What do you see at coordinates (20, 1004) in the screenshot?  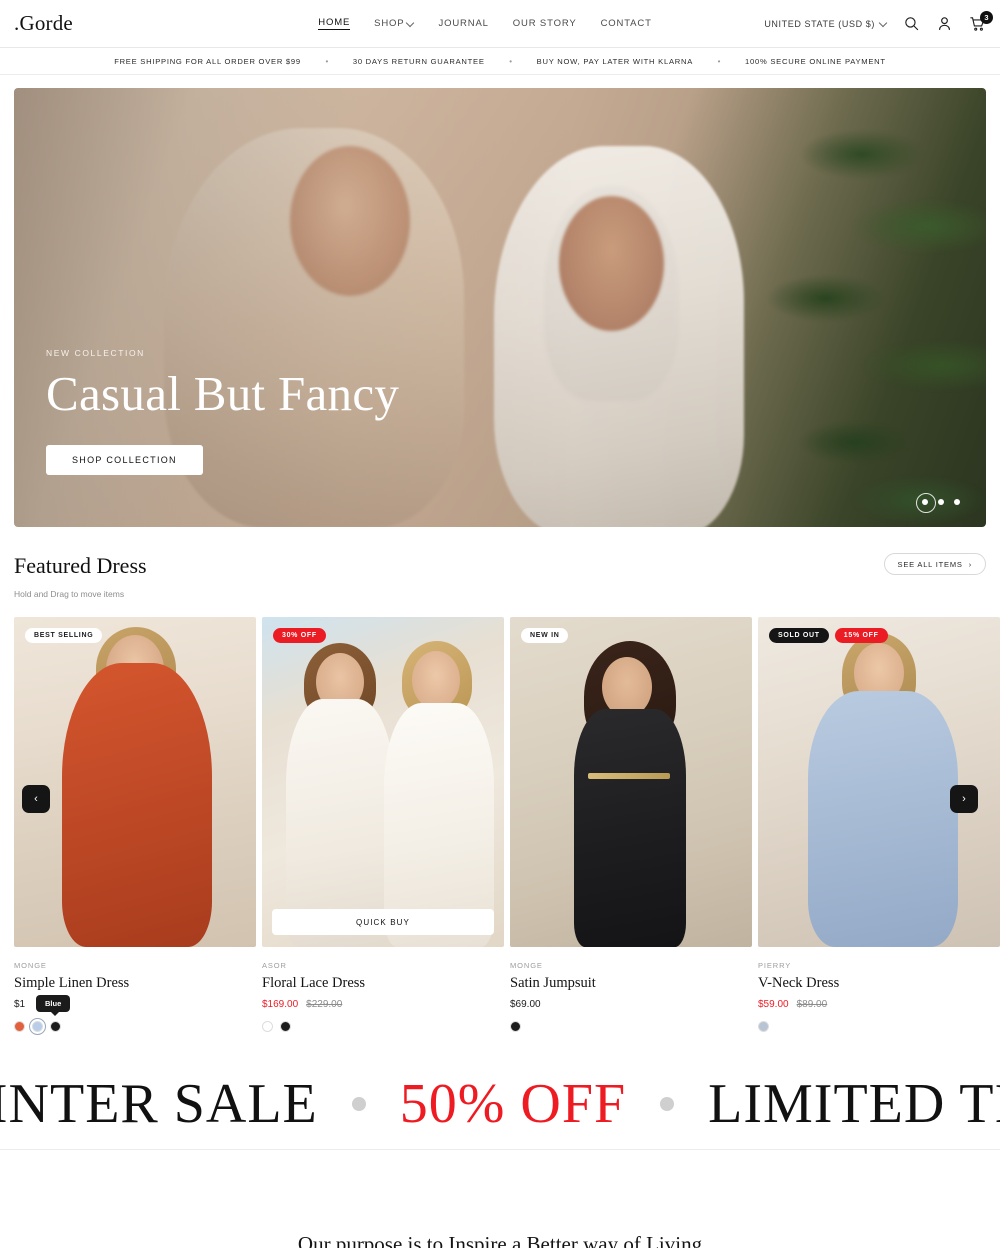 I see `product-price: $1` at bounding box center [20, 1004].